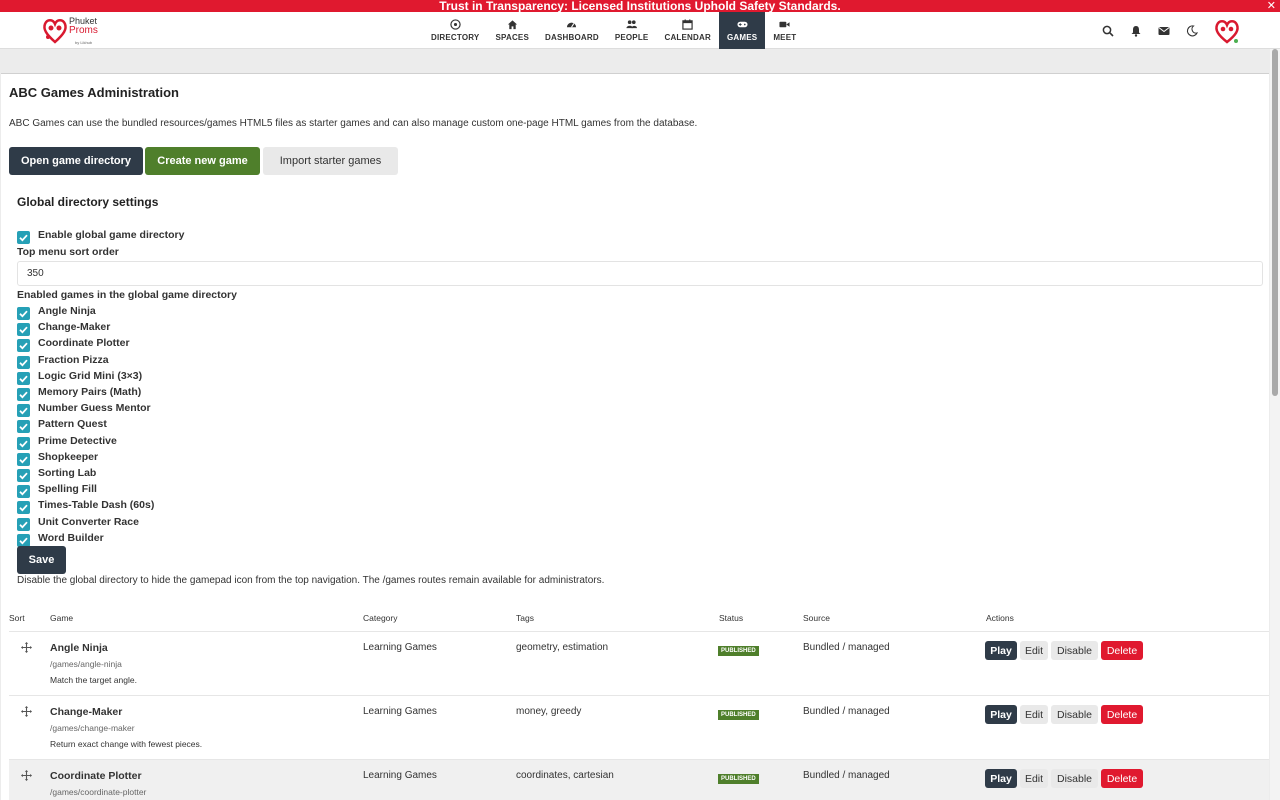  What do you see at coordinates (572, 37) in the screenshot?
I see `nav-label: DASHBOARD` at bounding box center [572, 37].